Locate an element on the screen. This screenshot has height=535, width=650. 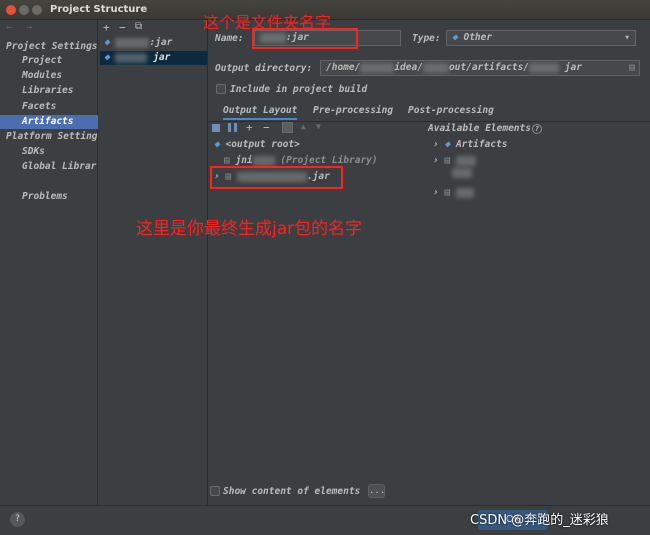
remove-element-icon: − is located at coordinates (266, 127).